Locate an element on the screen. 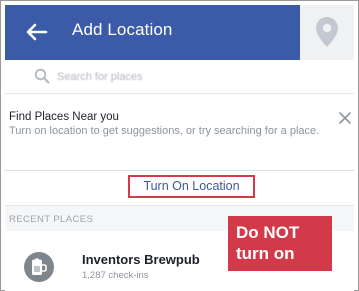  beer-mug-icon is located at coordinates (39, 266).